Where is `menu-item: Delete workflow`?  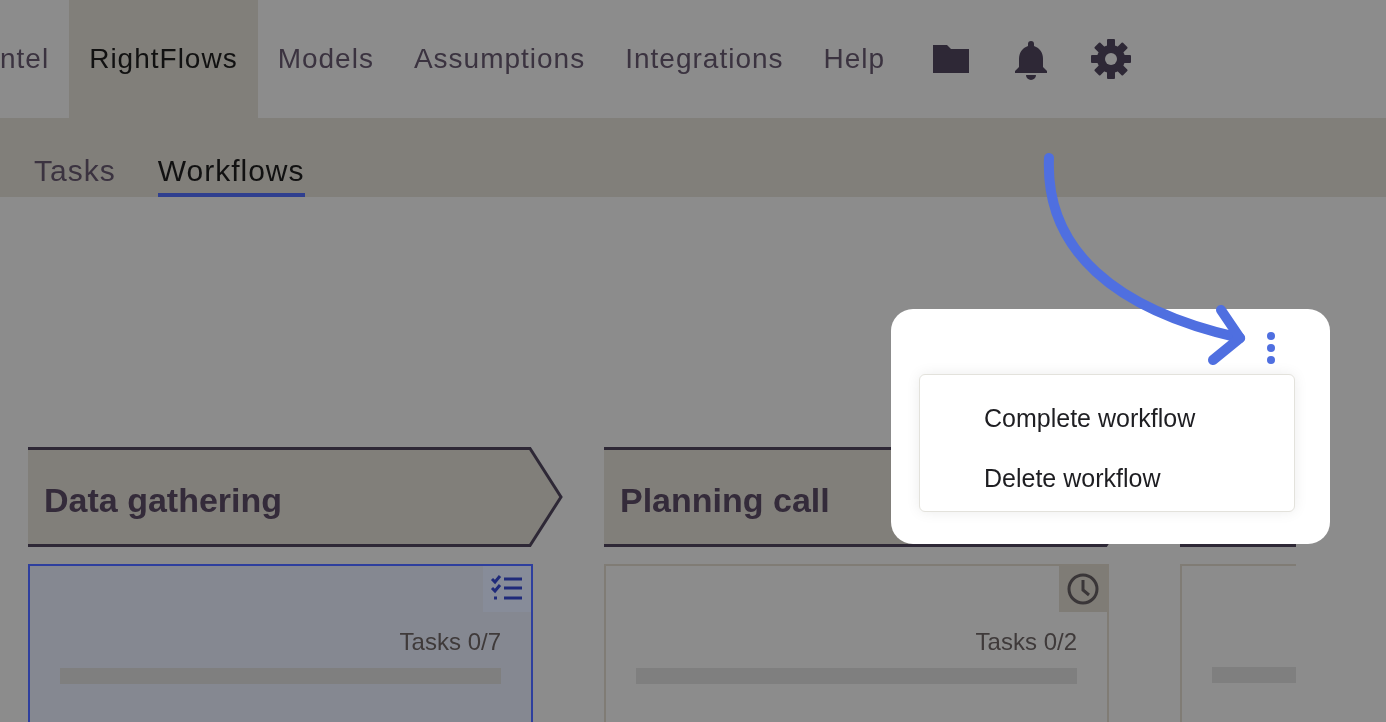
menu-item: Delete workflow is located at coordinates (1040, 478).